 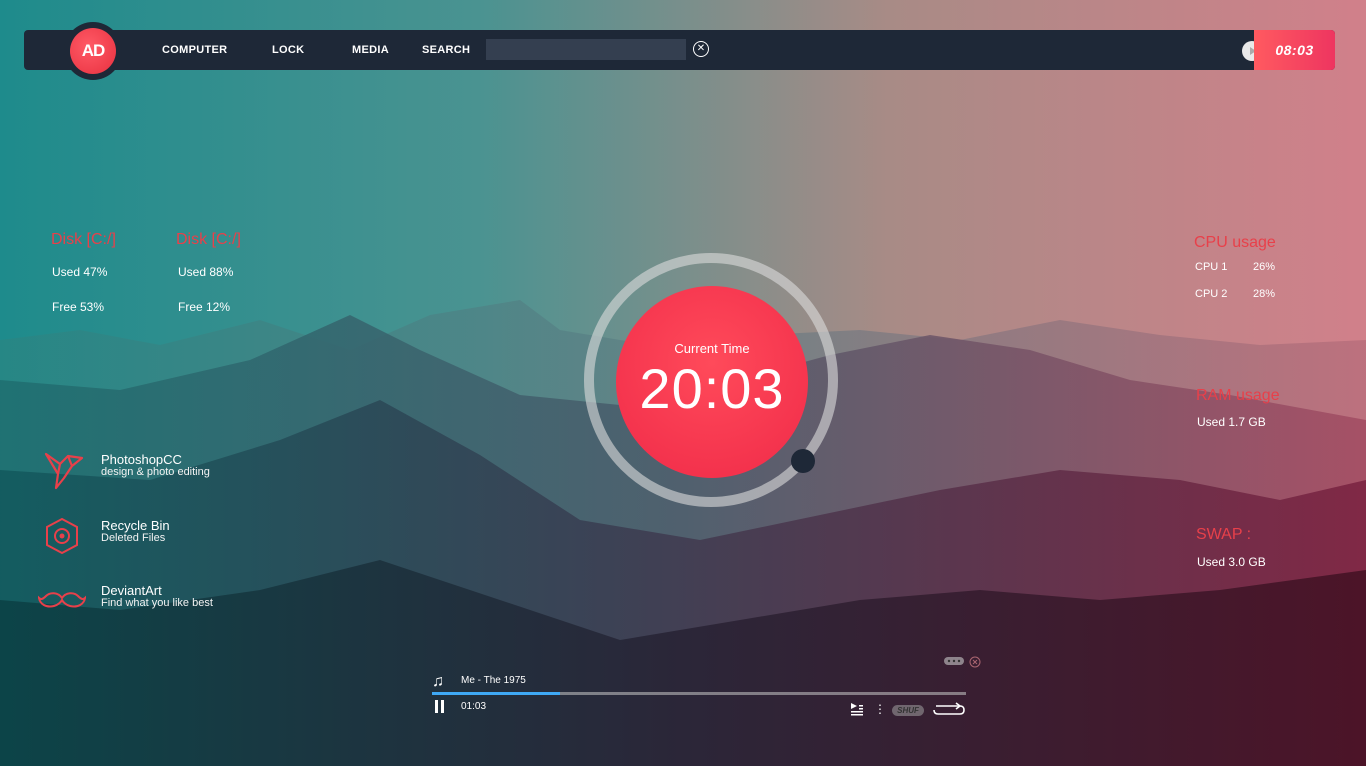 I want to click on search-input, so click(x=586, y=49).